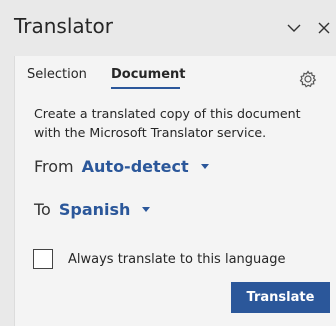  I want to click on to-language-dropdown: Spanish, so click(105, 209).